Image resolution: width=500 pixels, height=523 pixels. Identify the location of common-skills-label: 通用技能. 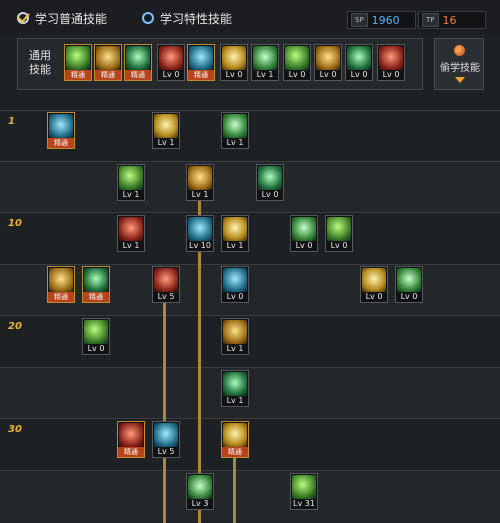
(40, 62).